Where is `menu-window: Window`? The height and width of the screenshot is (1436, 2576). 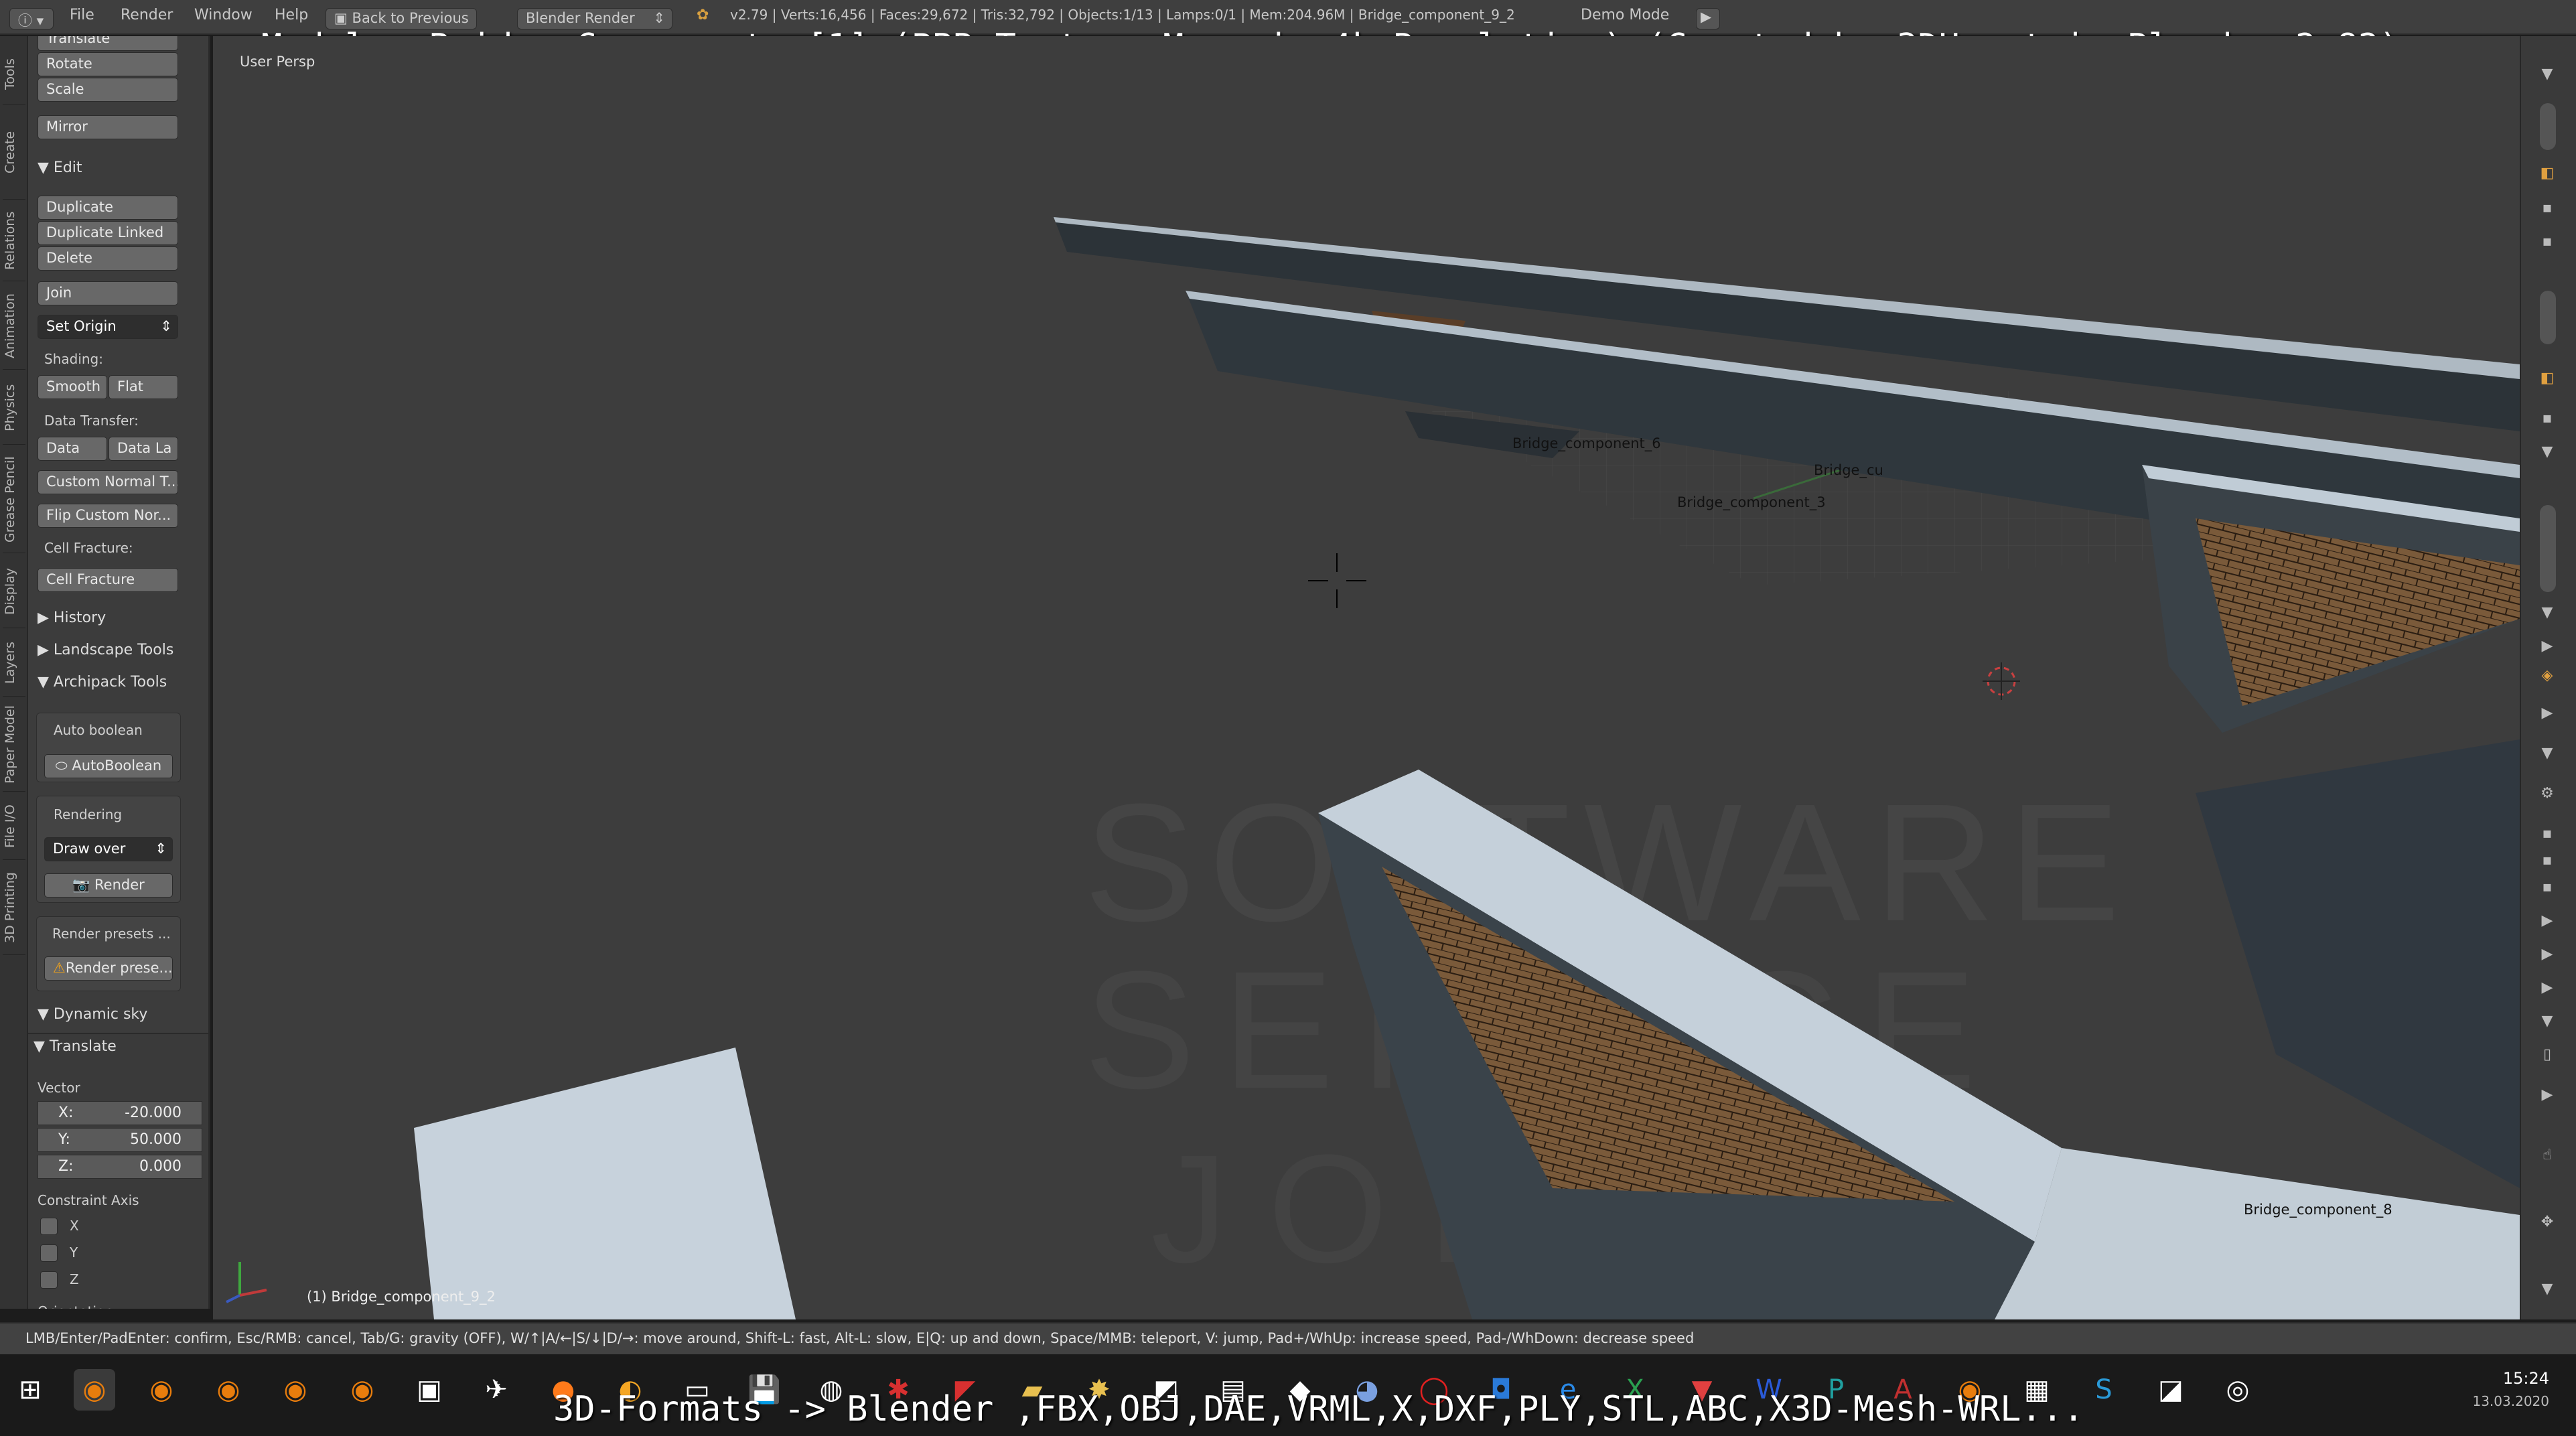
menu-window: Window is located at coordinates (223, 15).